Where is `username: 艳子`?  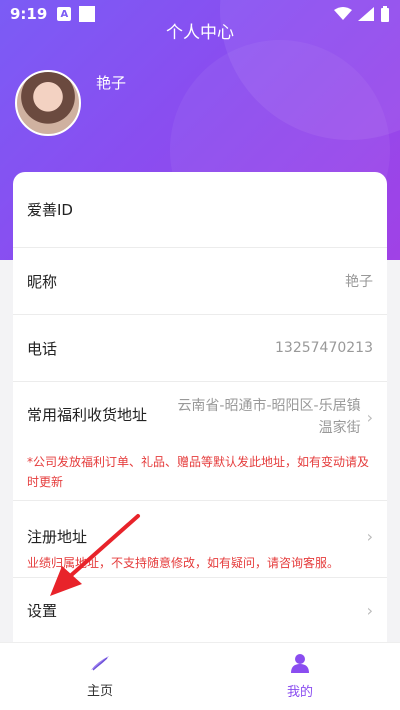
username: 艳子 is located at coordinates (111, 83).